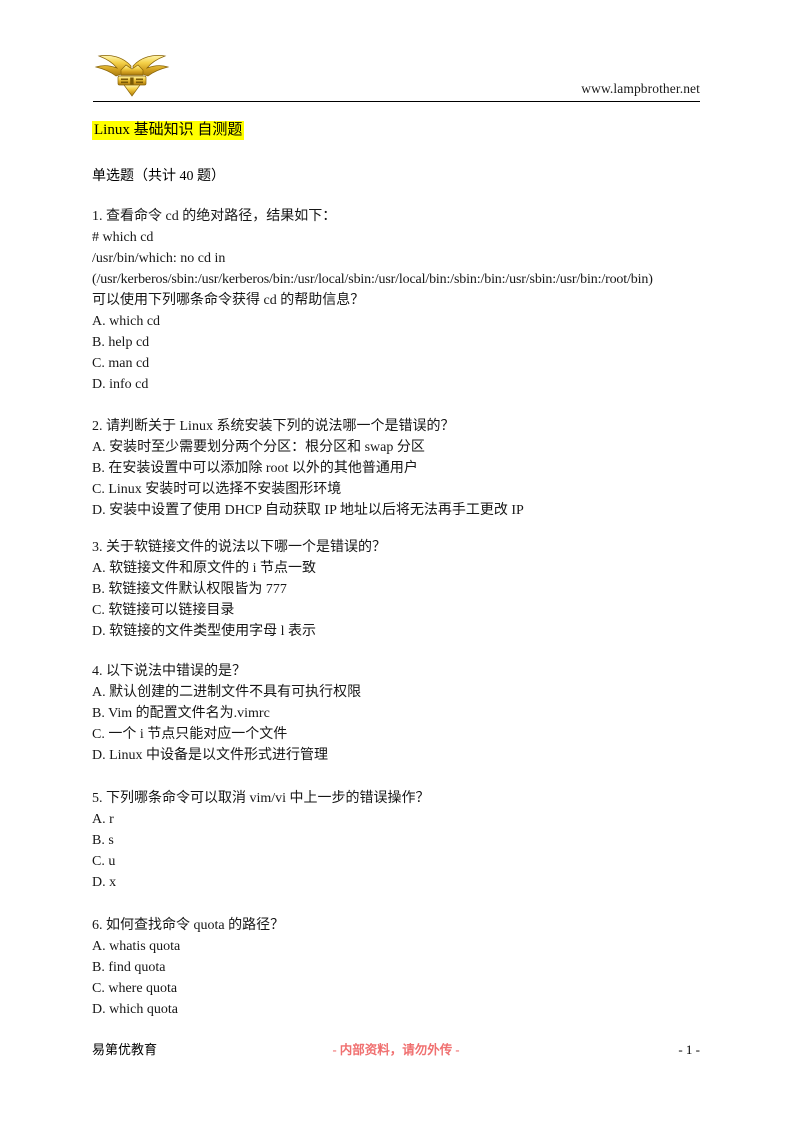 The height and width of the screenshot is (1122, 793). I want to click on page-header: www.lampbrother.net, so click(396, 76).